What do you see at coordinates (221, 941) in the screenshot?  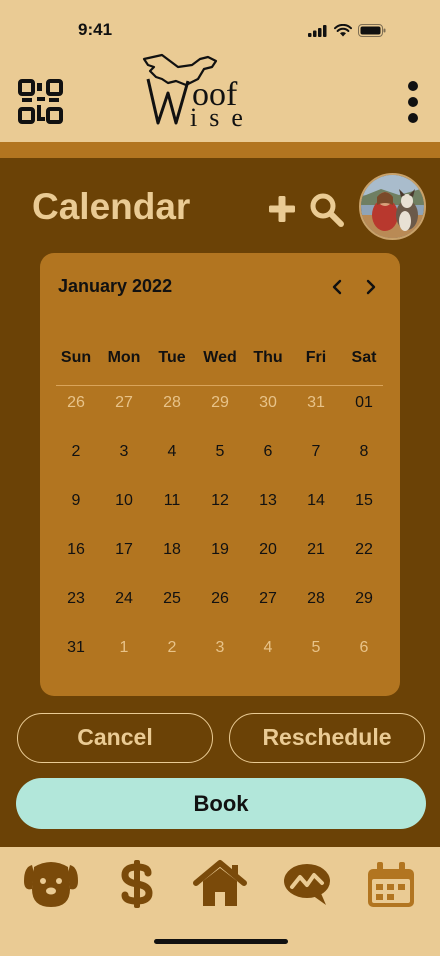 I see `home-indicator` at bounding box center [221, 941].